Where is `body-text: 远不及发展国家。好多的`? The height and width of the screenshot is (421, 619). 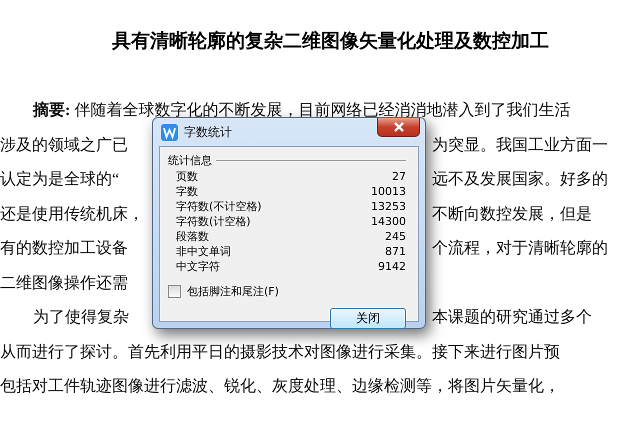
body-text: 远不及发展国家。好多的 is located at coordinates (520, 180).